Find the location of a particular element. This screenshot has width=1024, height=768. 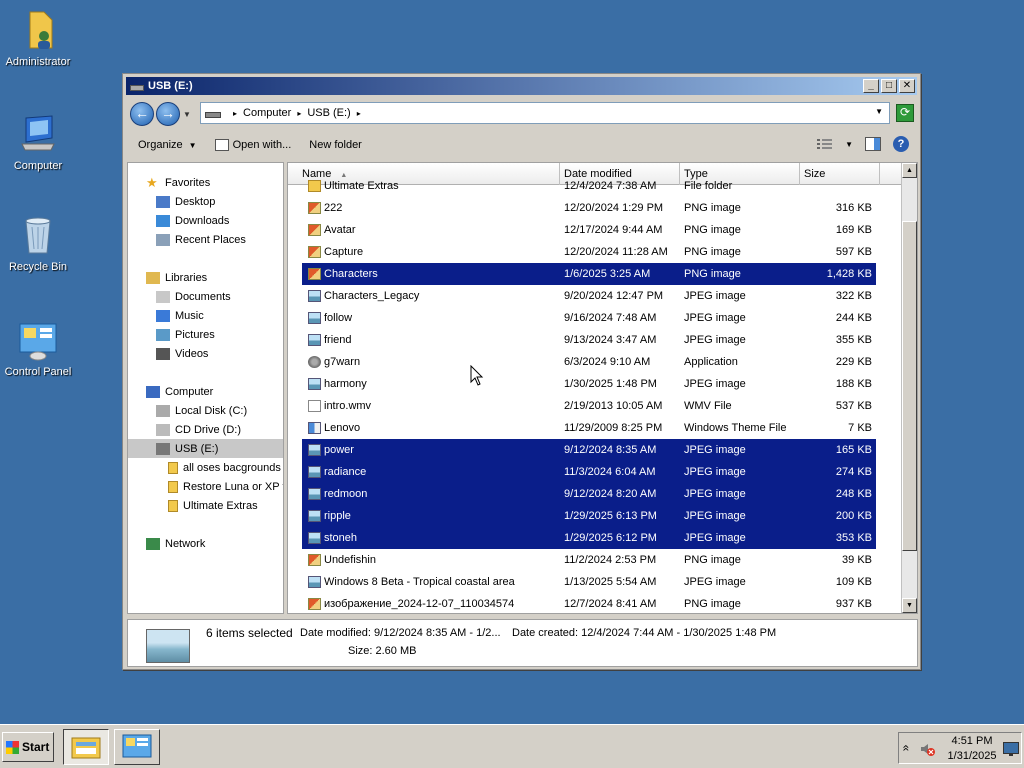

minimize-button: _ is located at coordinates (871, 86).